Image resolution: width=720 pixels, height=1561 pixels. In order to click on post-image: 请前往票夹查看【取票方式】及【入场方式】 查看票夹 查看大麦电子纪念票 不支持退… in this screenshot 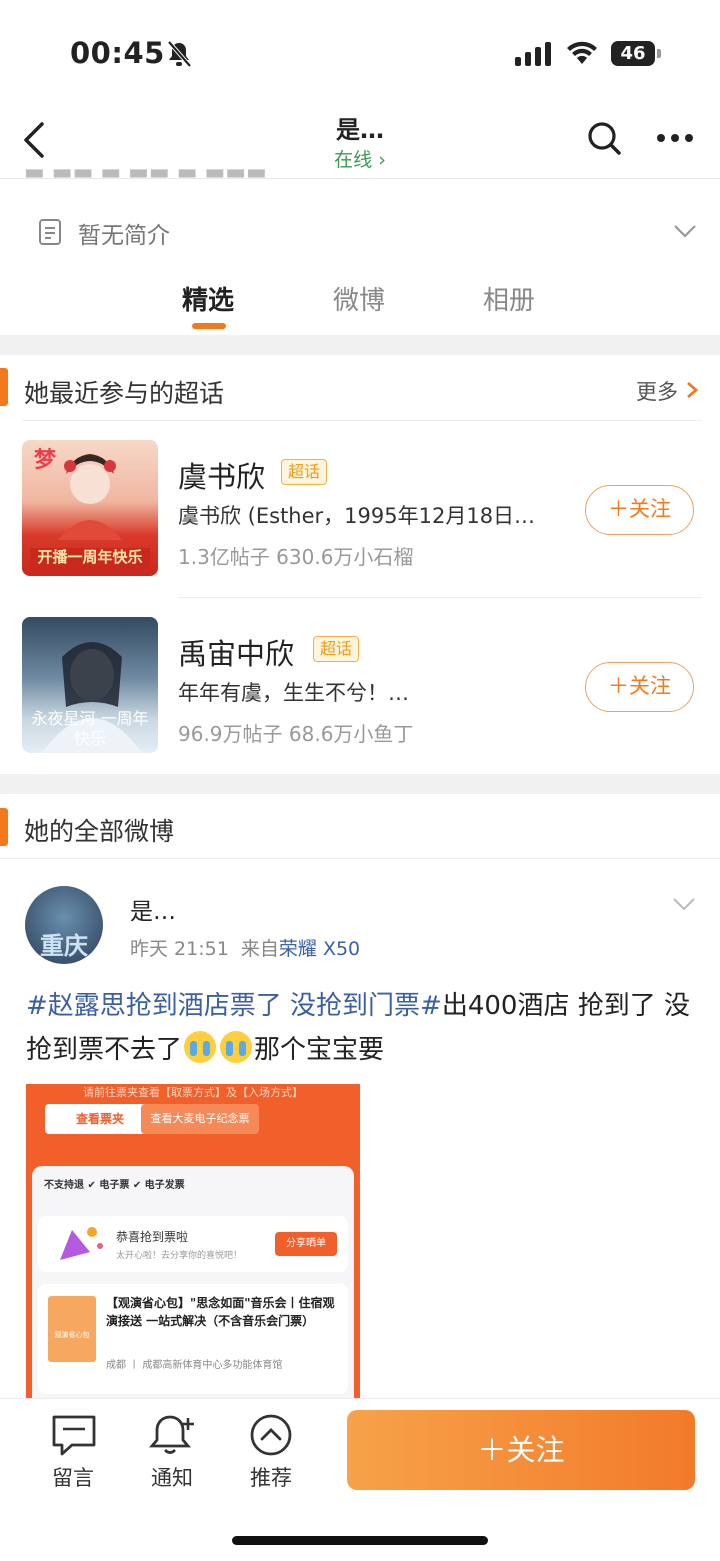, I will do `click(193, 1249)`.